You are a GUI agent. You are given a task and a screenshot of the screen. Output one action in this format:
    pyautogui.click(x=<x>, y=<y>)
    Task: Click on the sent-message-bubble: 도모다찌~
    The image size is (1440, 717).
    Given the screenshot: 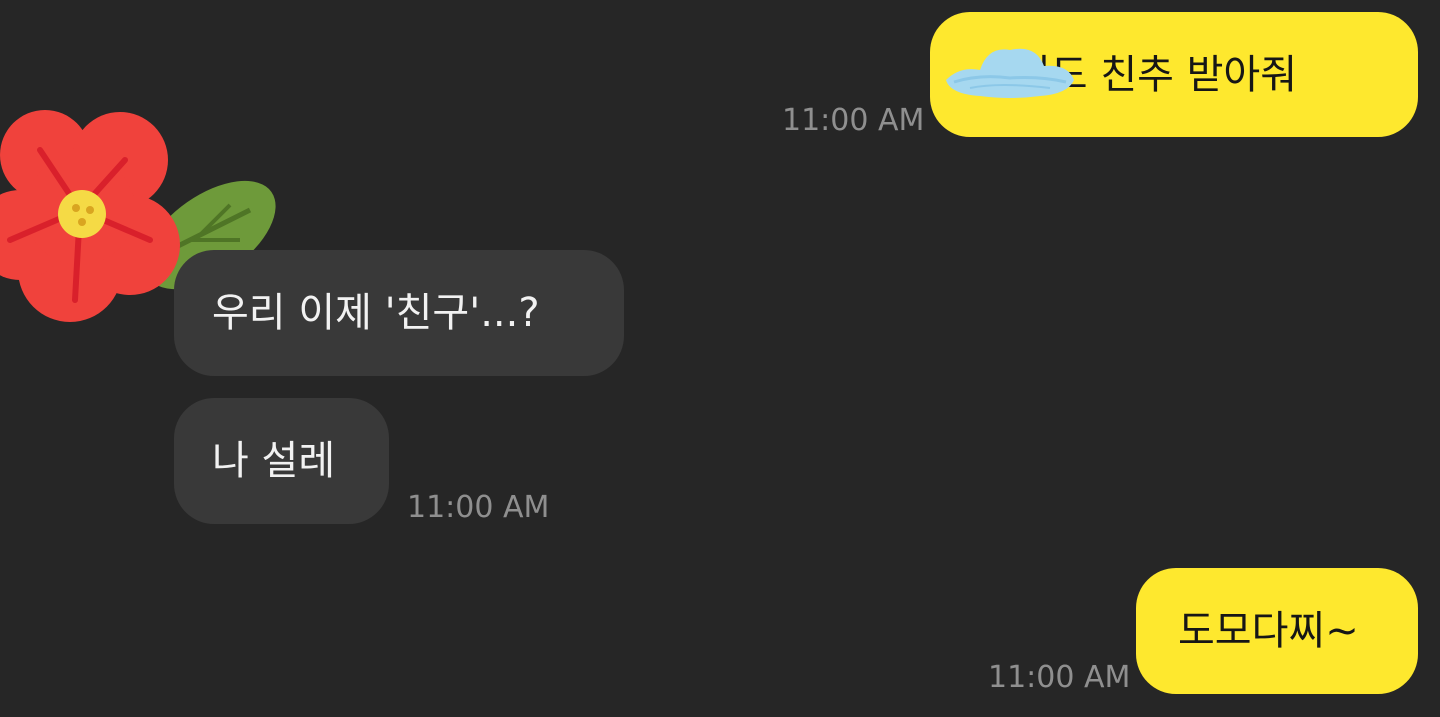 What is the action you would take?
    pyautogui.click(x=1277, y=631)
    